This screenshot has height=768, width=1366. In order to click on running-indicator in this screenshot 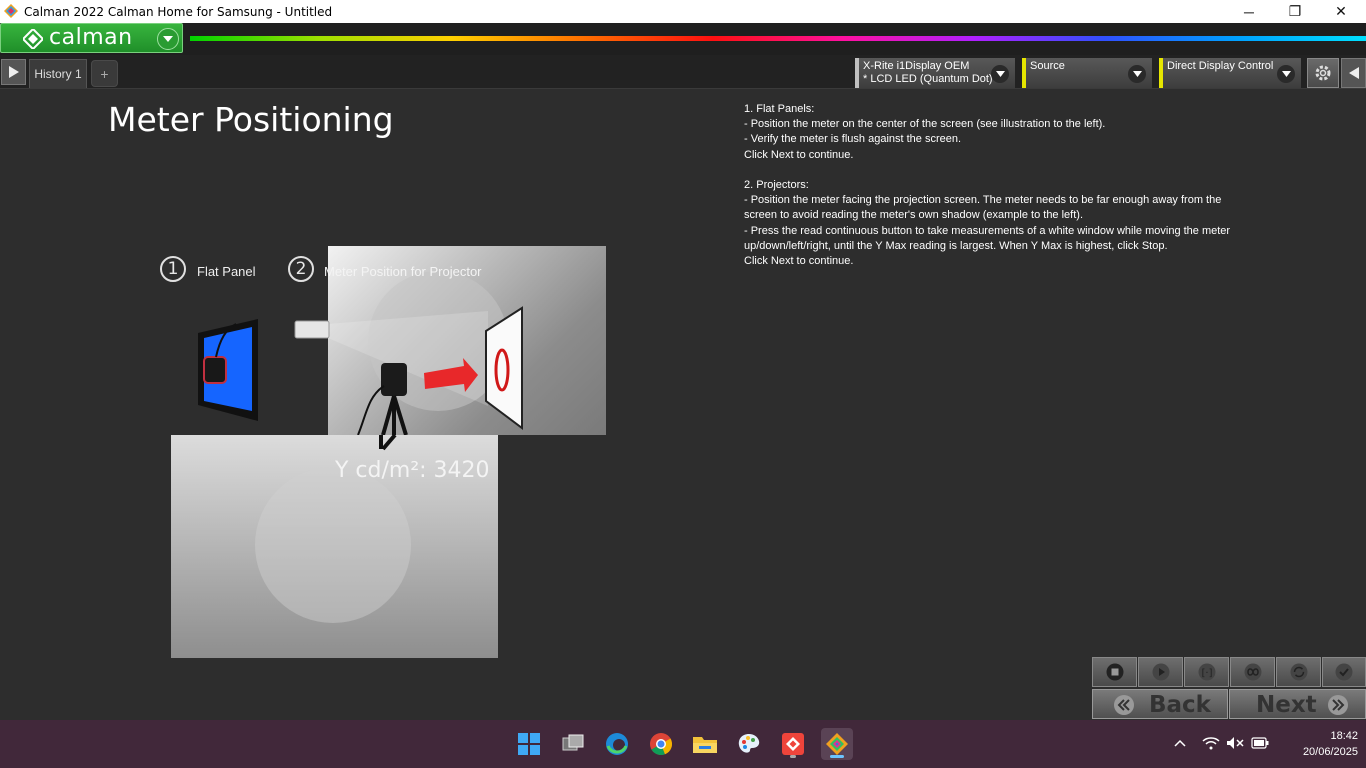, I will do `click(793, 756)`.